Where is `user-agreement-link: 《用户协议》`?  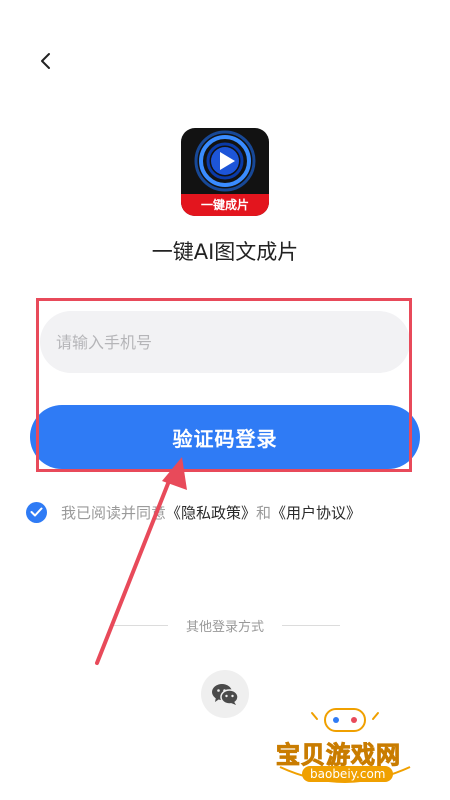 user-agreement-link: 《用户协议》 is located at coordinates (316, 513).